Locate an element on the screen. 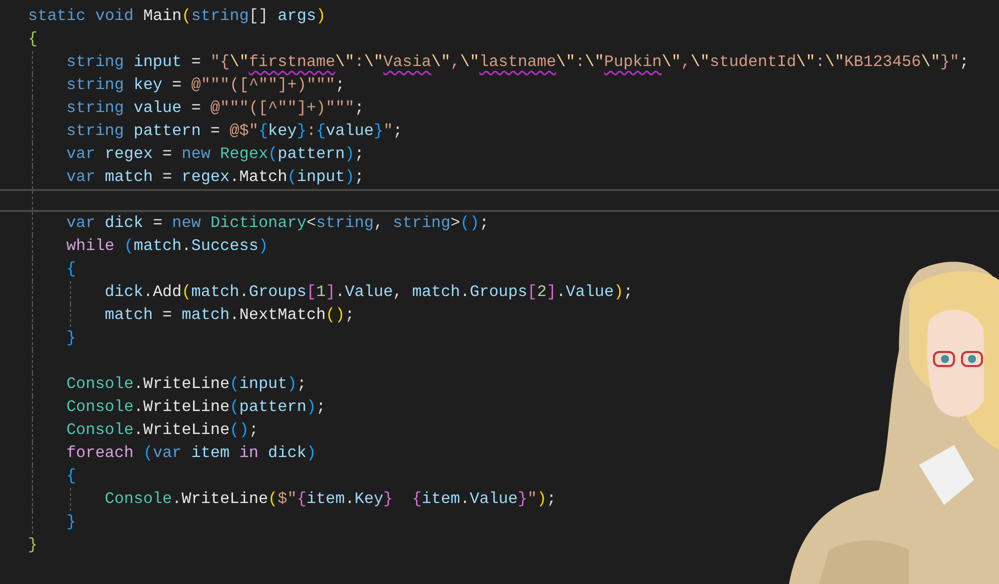  code-line: dick.Add(match.Groups[1].Value, match.Groups[2].Value); is located at coordinates (369, 292).